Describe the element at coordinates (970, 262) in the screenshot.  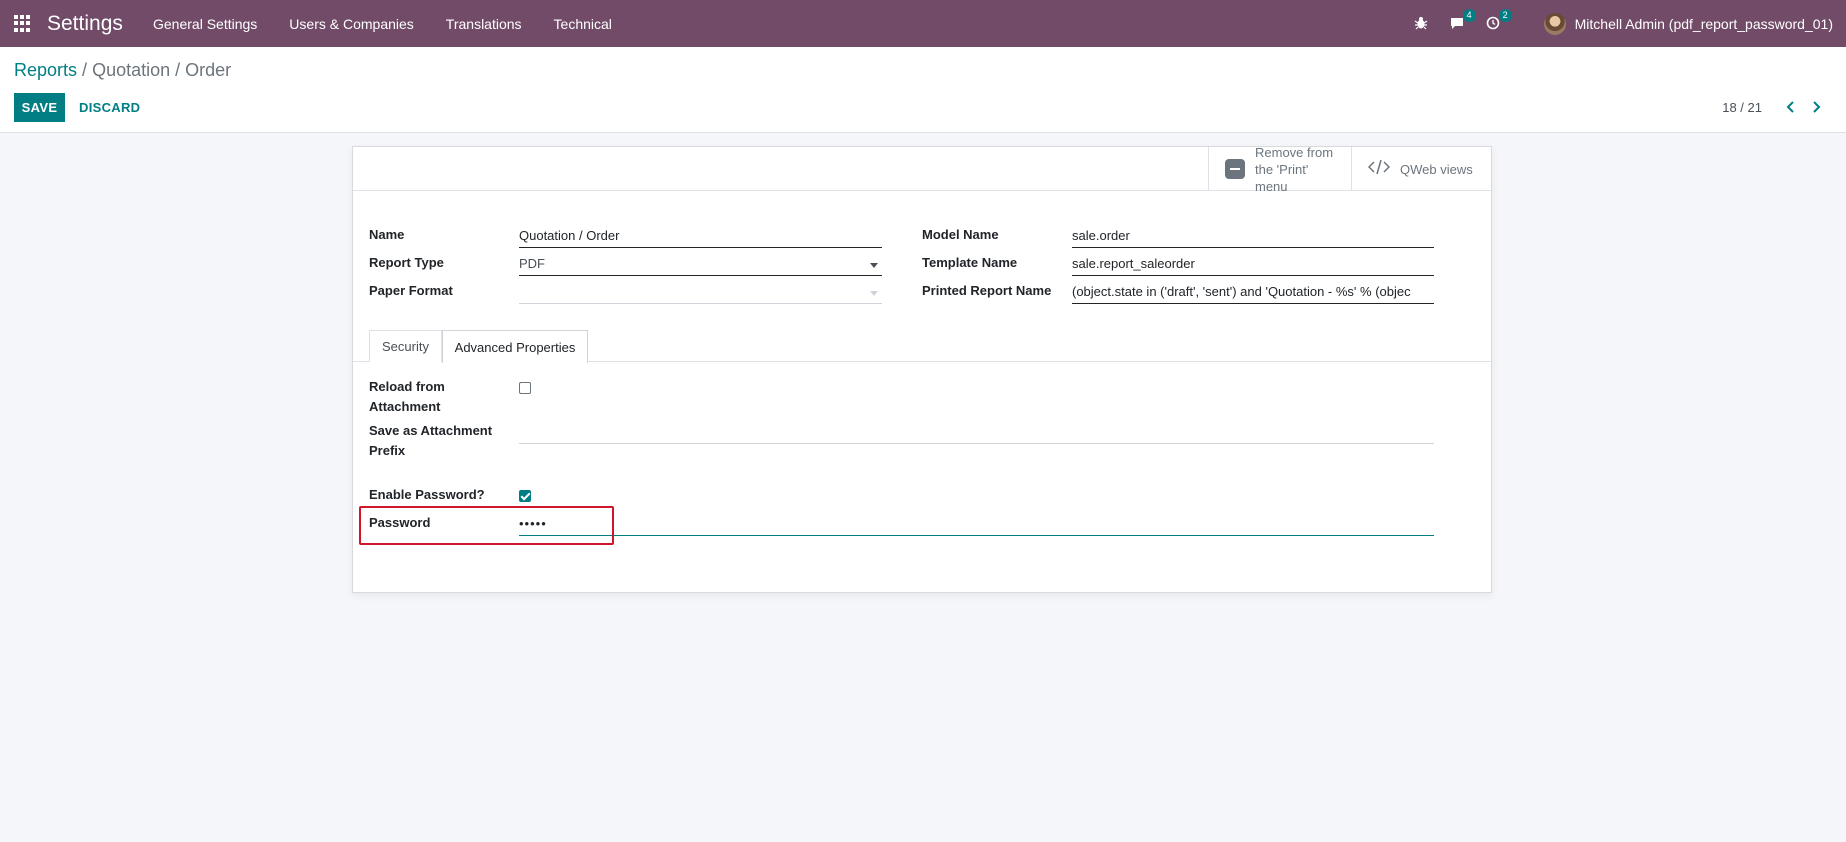
I see `template-name-label: Template Name` at that location.